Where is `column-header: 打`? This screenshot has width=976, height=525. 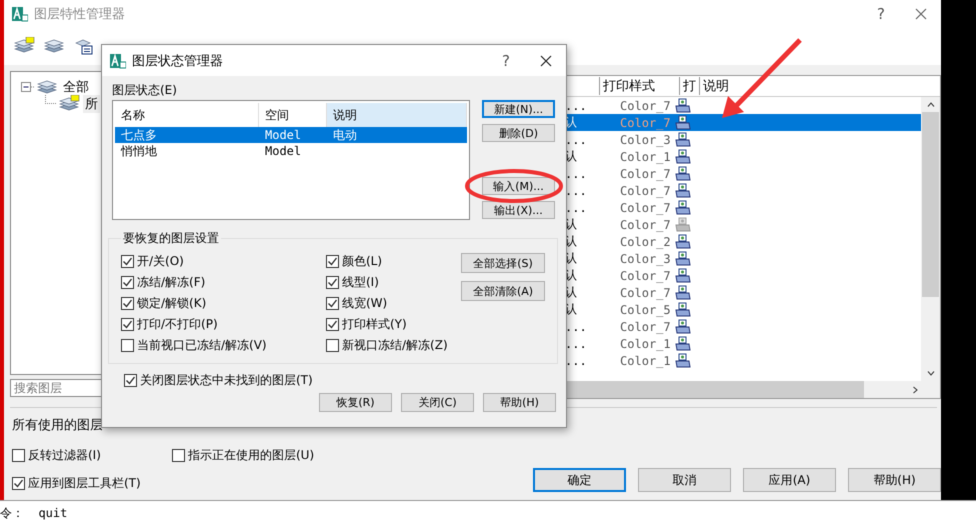
column-header: 打 is located at coordinates (689, 86).